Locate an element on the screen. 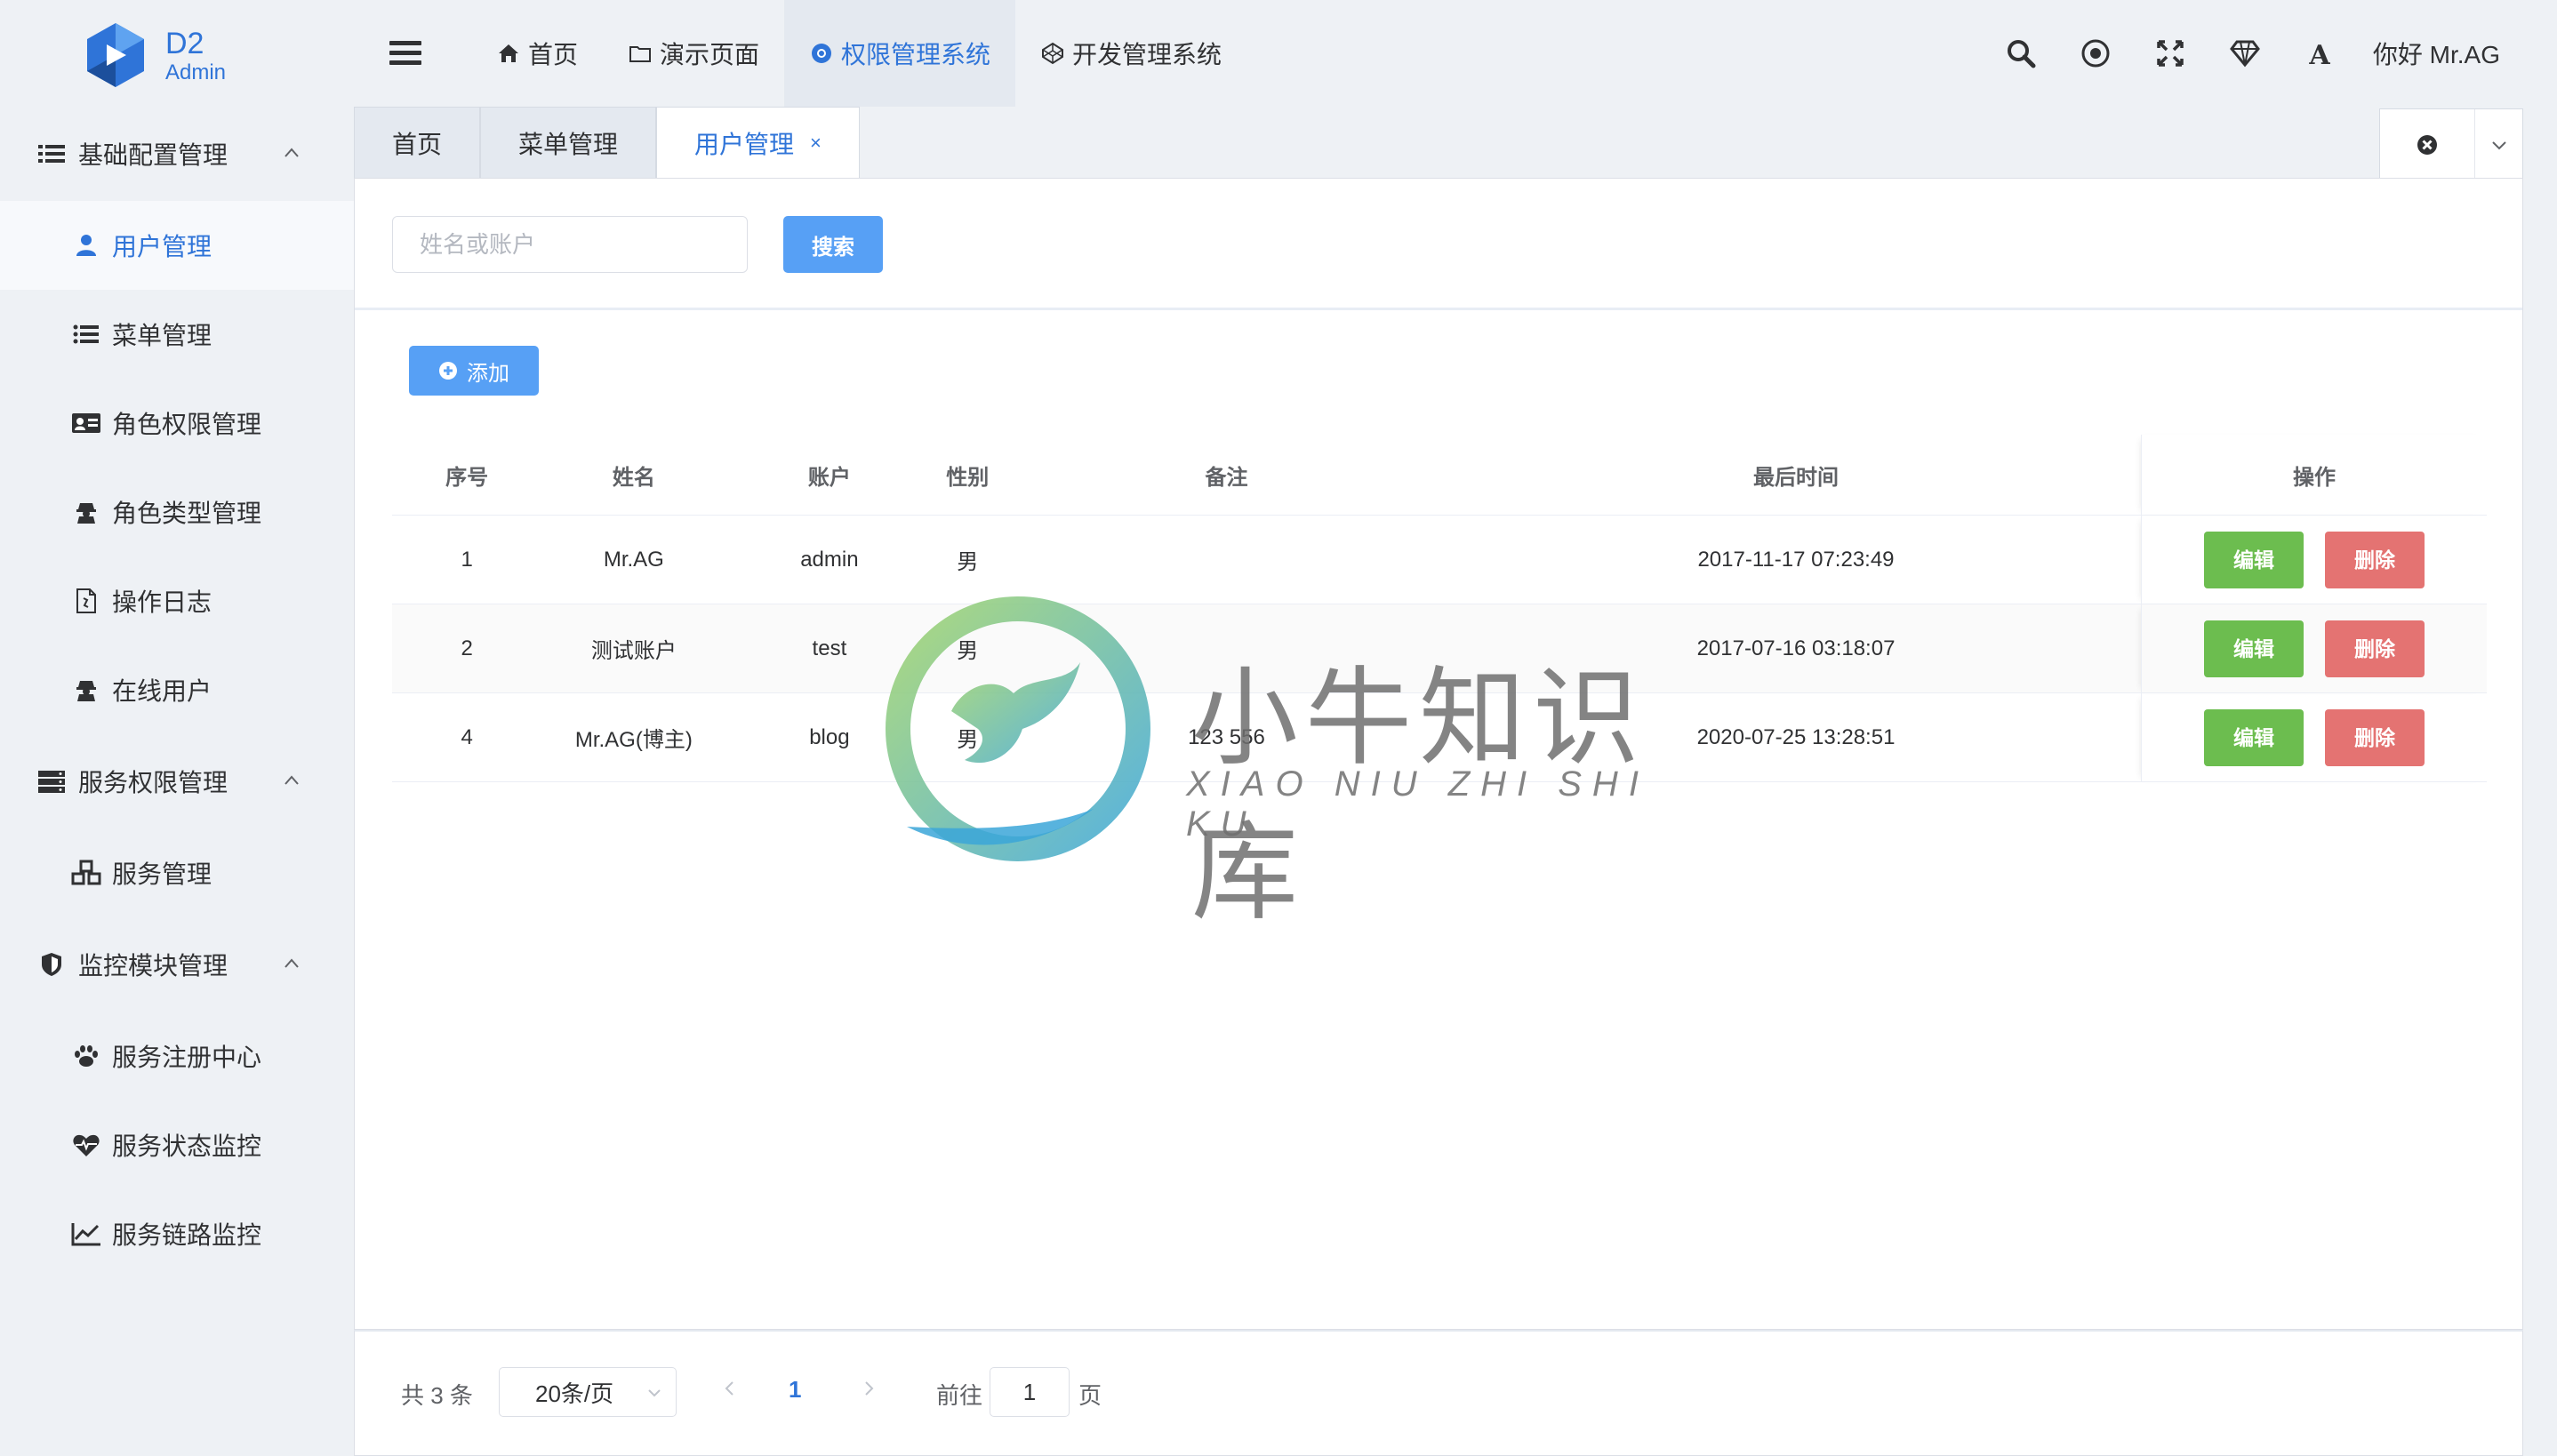  record-icon is located at coordinates (2095, 53).